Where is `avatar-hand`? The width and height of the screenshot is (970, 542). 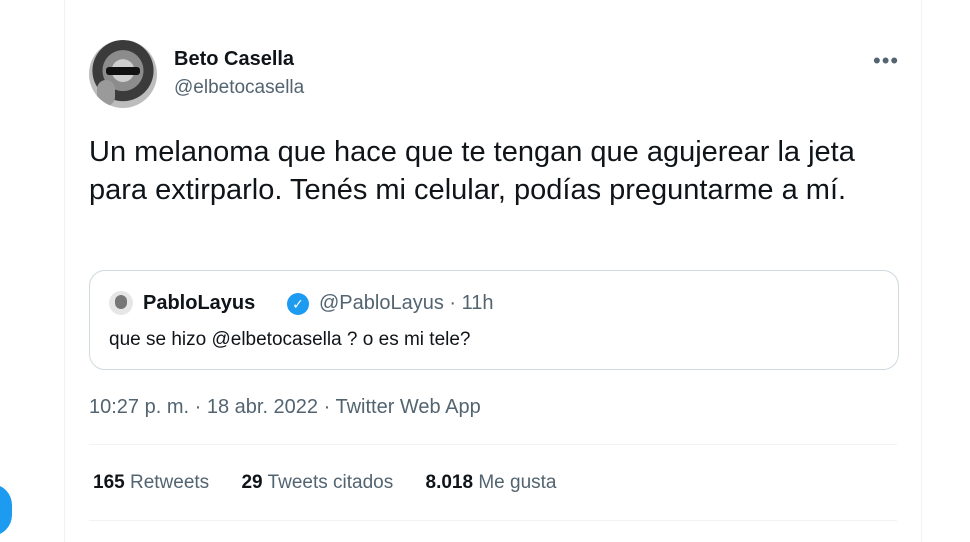 avatar-hand is located at coordinates (106, 93).